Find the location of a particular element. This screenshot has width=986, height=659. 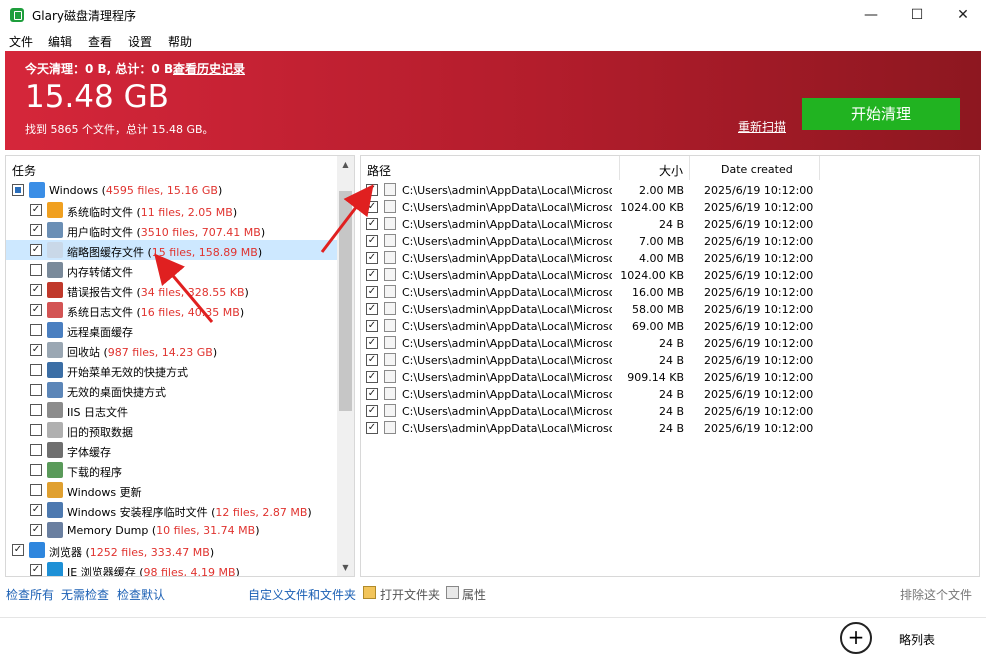

tree-item: ✓ Windows 安装程序临时文件 (12 files, 2.87 MB) is located at coordinates (172, 510).